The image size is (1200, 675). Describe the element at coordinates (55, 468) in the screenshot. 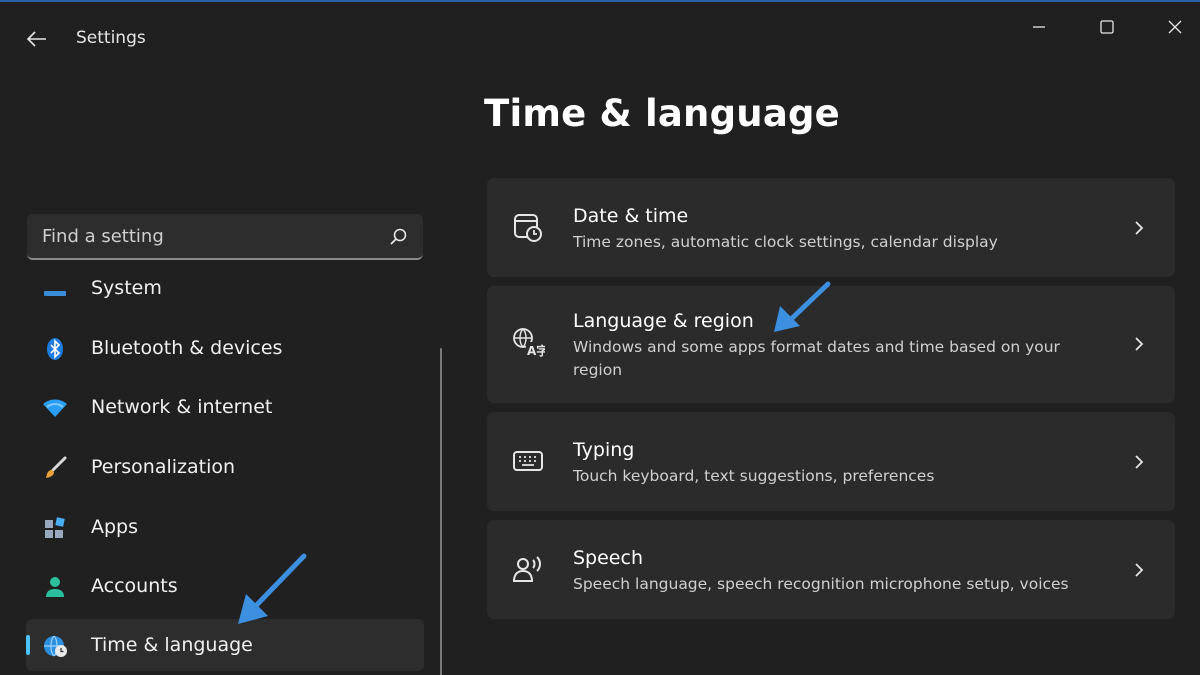

I see `paintbrush-icon` at that location.